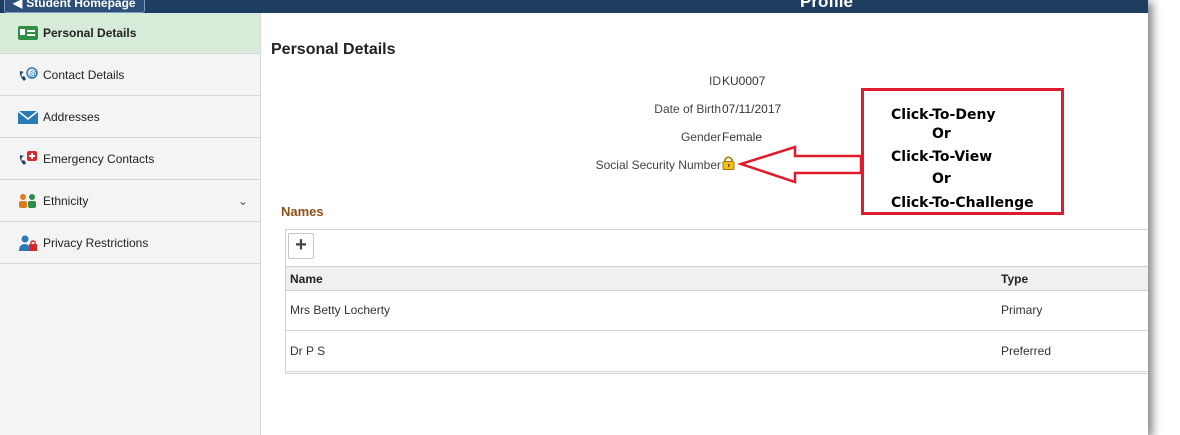 This screenshot has height=435, width=1180. Describe the element at coordinates (302, 211) in the screenshot. I see `names-section-heading: Names` at that location.